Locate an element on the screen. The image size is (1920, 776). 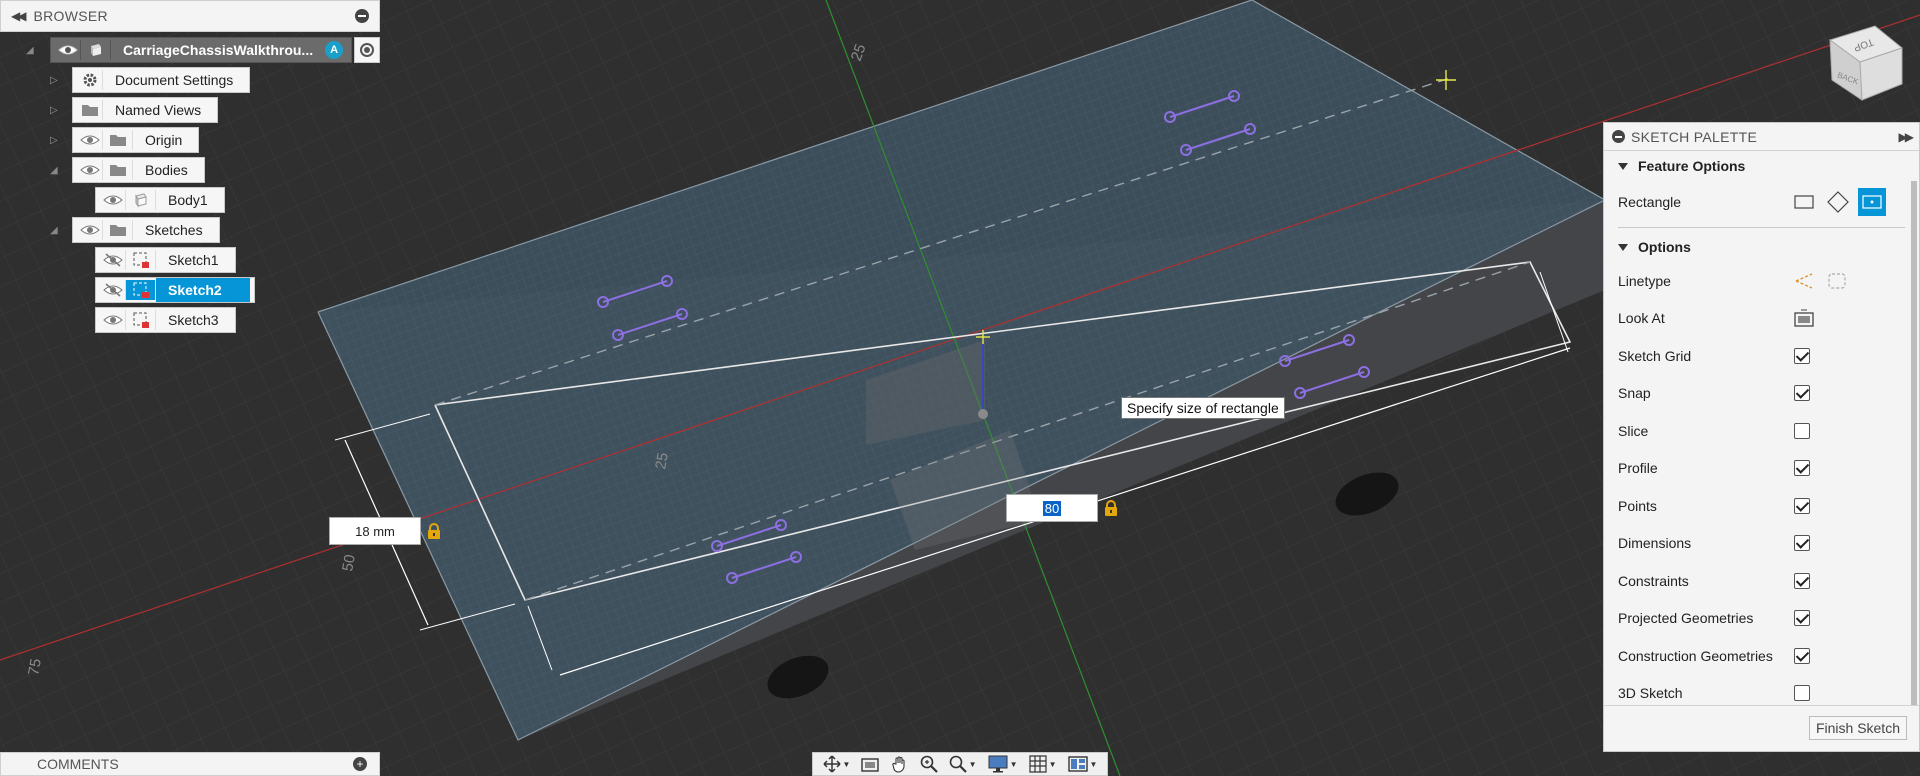
browser-item-document-settings: ▷ Document Settings is located at coordinates (150, 80).